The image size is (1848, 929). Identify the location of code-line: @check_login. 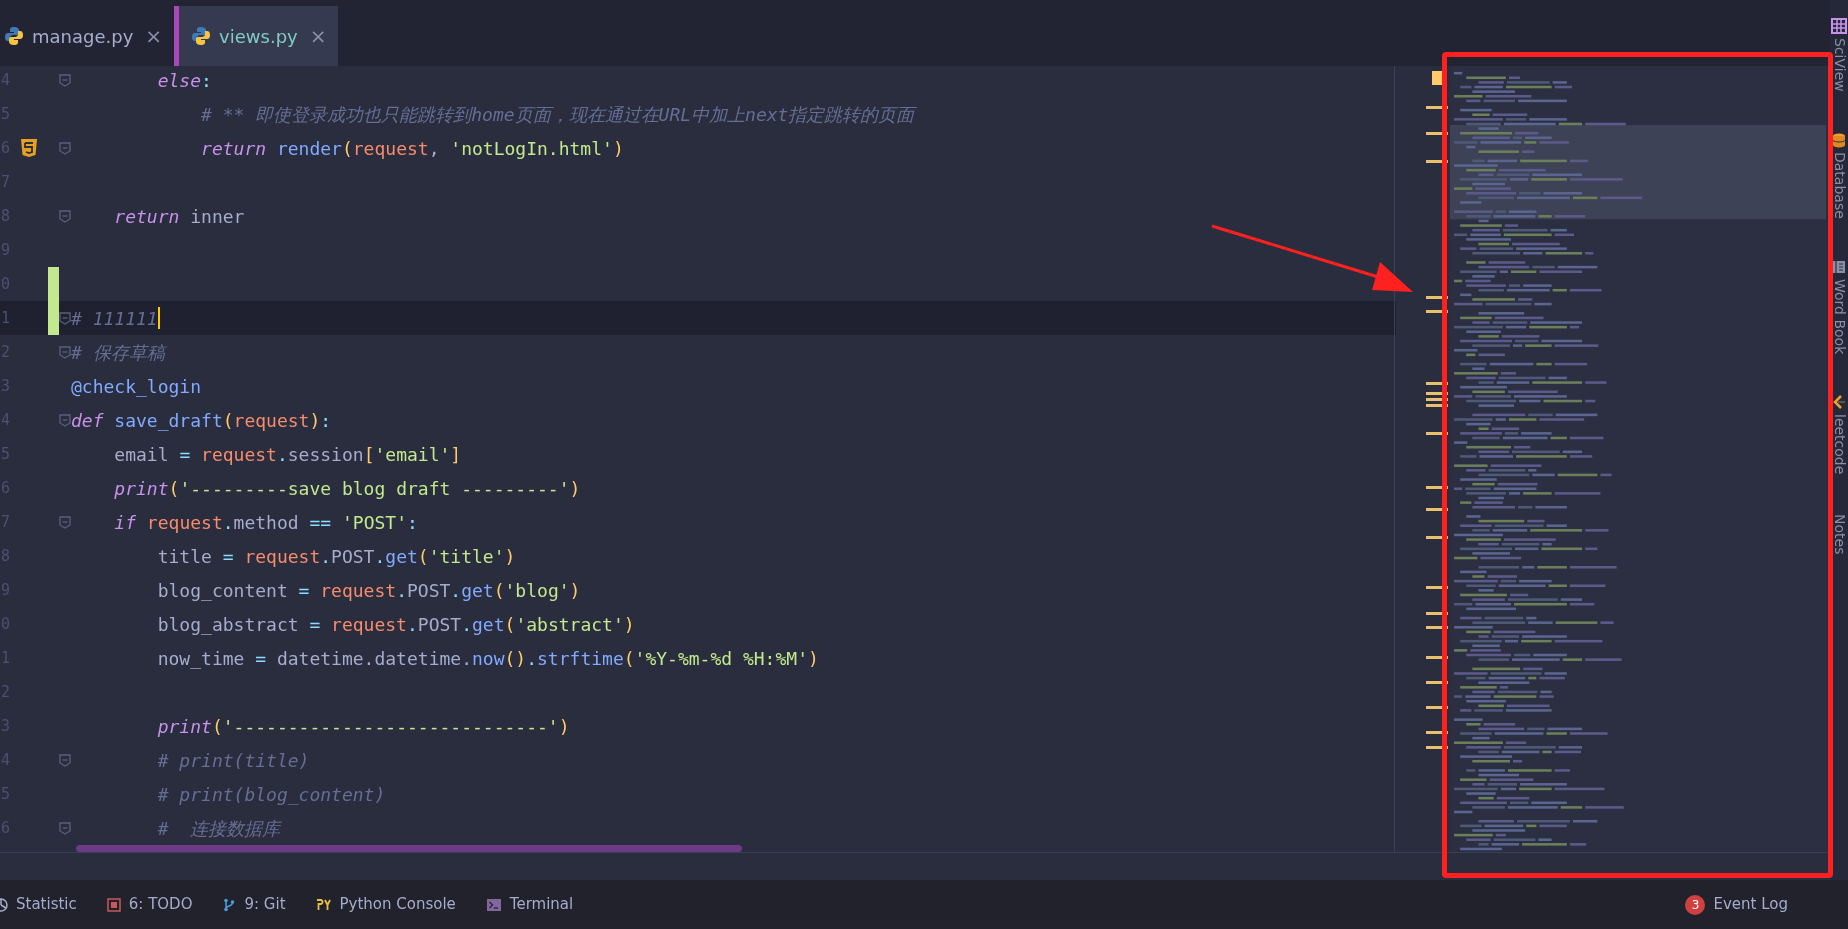
(136, 386).